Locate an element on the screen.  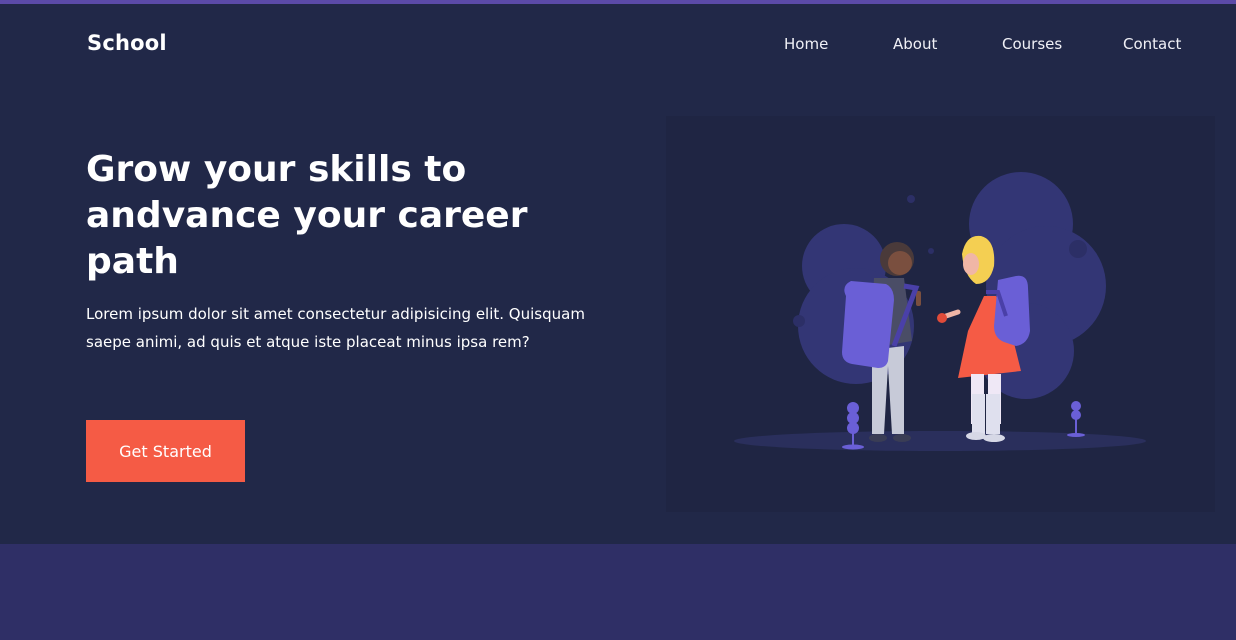
students-illustration-icon is located at coordinates (940, 311).